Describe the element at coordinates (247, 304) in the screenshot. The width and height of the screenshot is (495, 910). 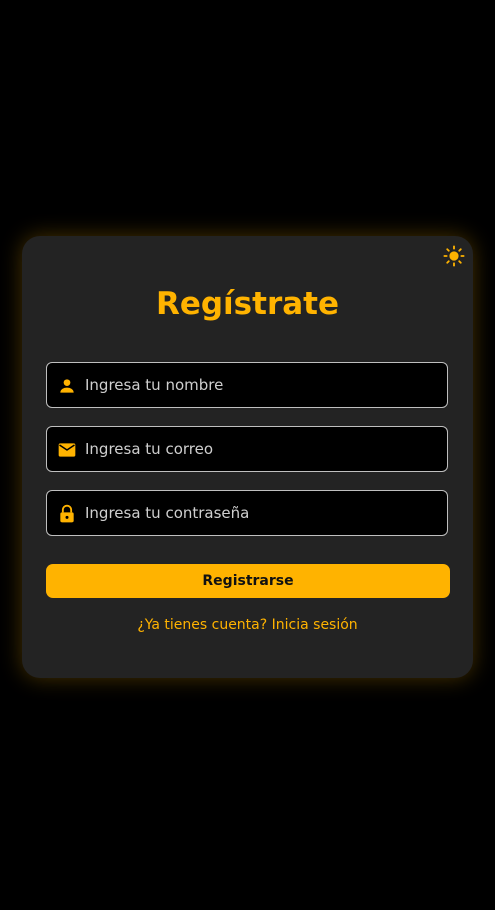
I see `form-title: Regístrate` at that location.